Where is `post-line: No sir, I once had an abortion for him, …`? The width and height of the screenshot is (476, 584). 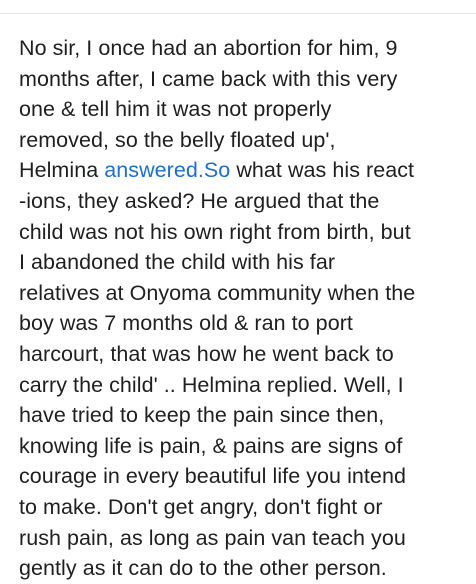
post-line: No sir, I once had an abortion for him, … is located at coordinates (208, 48).